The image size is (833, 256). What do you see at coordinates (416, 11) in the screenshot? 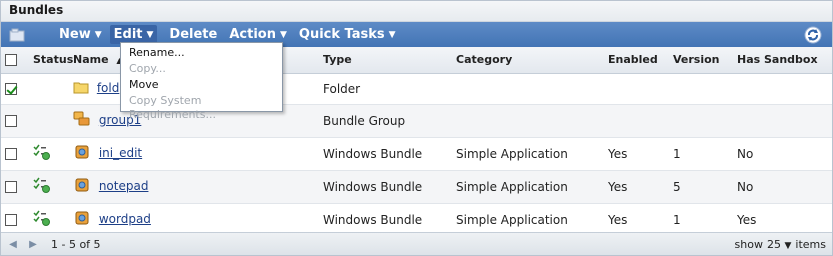
I see `panel-title: Bundles` at bounding box center [416, 11].